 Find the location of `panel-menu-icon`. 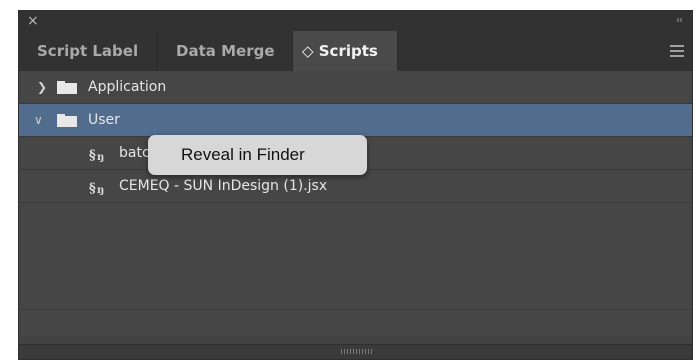

panel-menu-icon is located at coordinates (677, 51).